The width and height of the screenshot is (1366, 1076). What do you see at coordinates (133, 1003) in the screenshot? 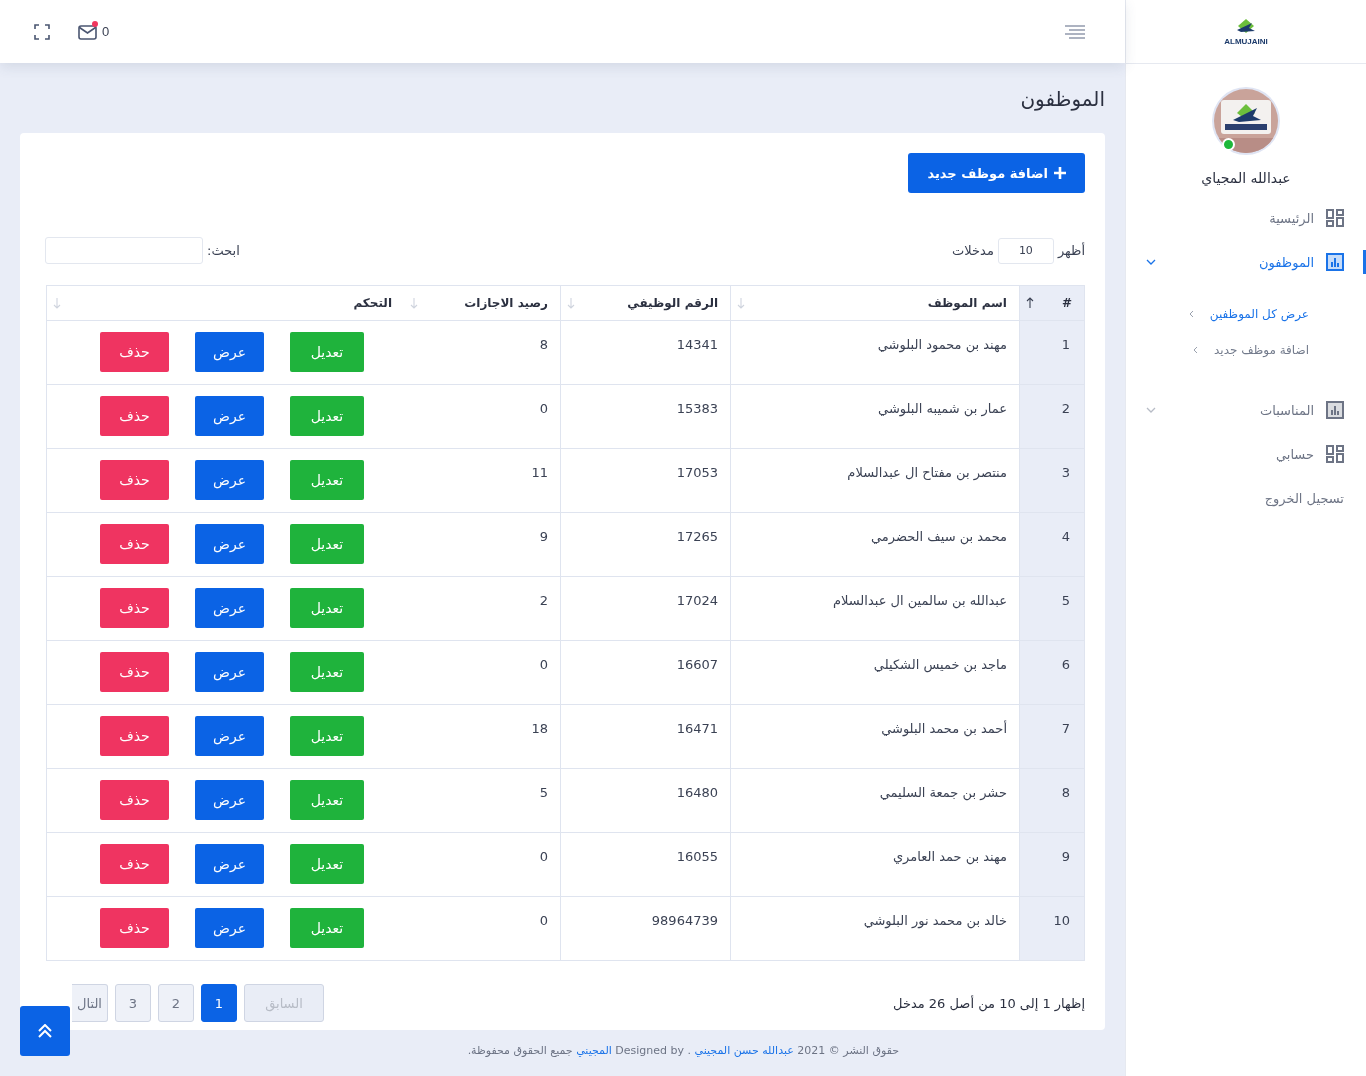
I see `page-button: 3` at bounding box center [133, 1003].